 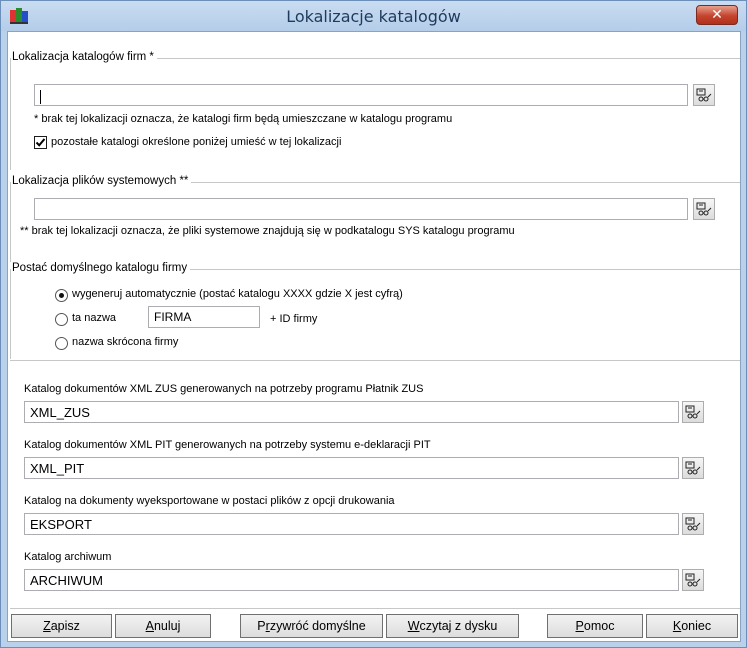 I want to click on load-from-disk-button: Wczytaj z dysku, so click(x=452, y=626).